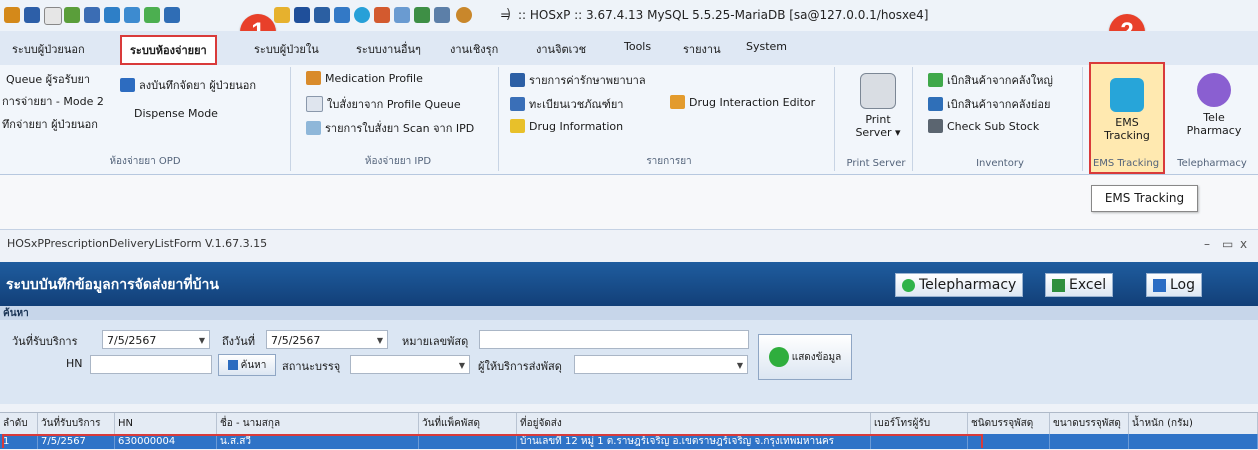  I want to click on report-icon, so click(402, 15).